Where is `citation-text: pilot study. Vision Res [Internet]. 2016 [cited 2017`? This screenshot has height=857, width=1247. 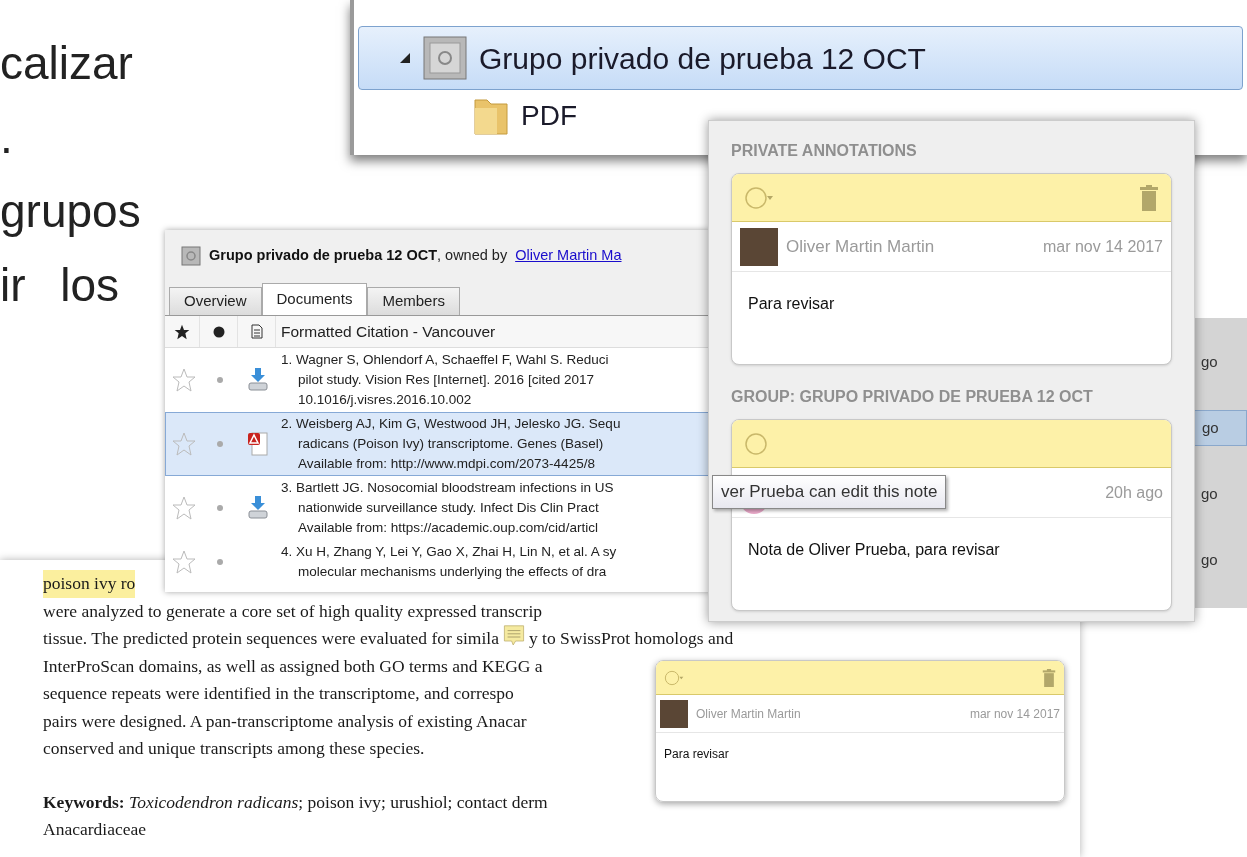 citation-text: pilot study. Vision Res [Internet]. 2016 [cited 2017 is located at coordinates (446, 380).